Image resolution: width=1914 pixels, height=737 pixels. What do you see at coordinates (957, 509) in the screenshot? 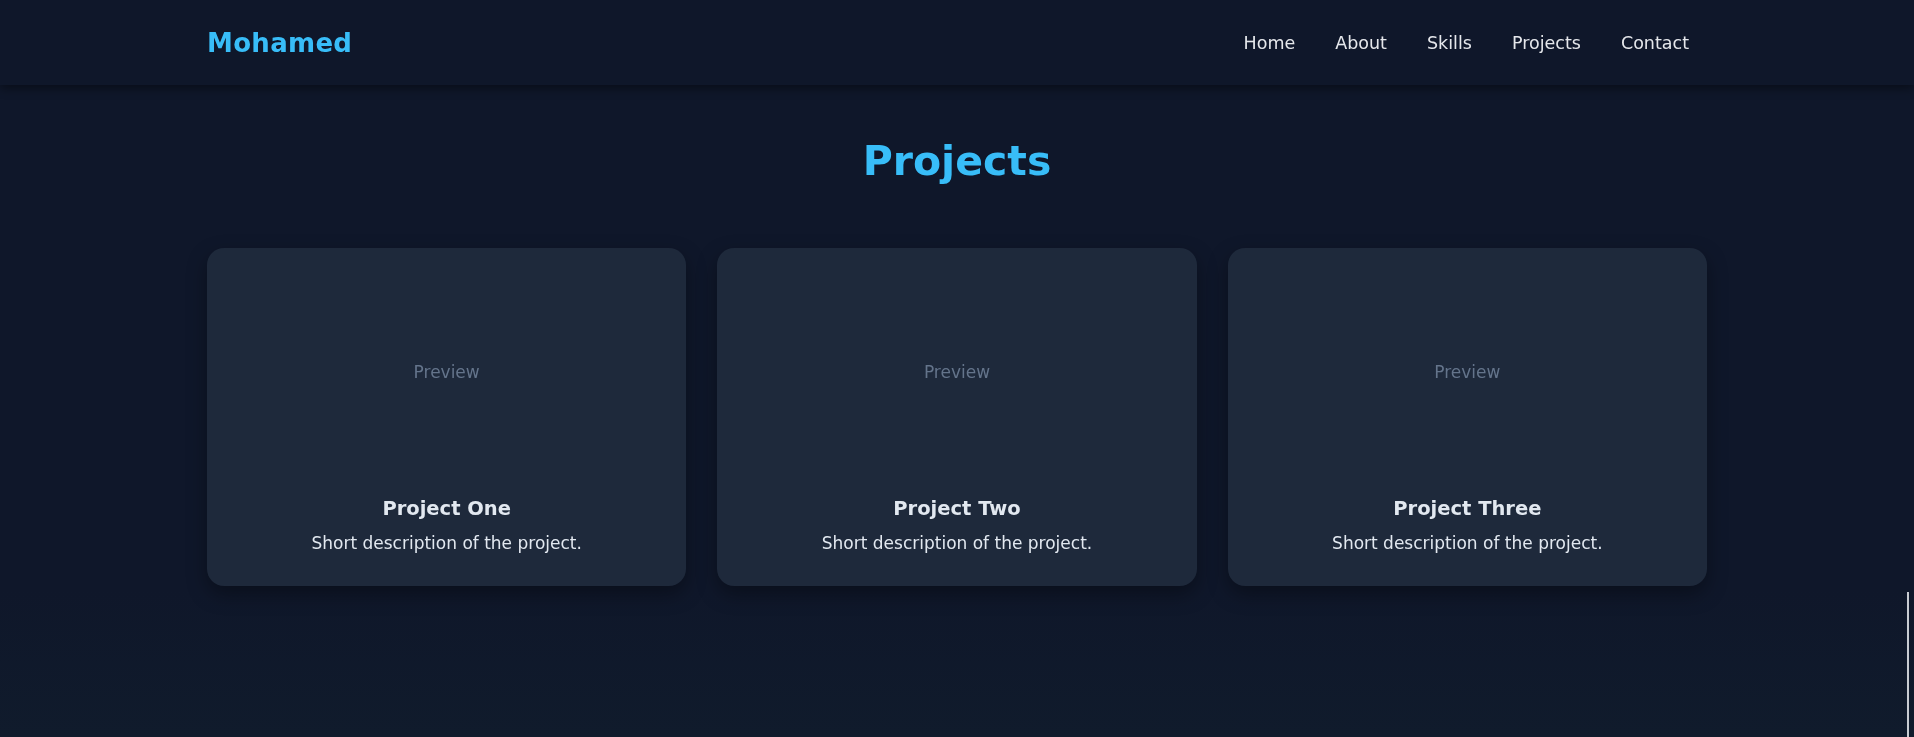
I see `project-title: Project Two` at bounding box center [957, 509].